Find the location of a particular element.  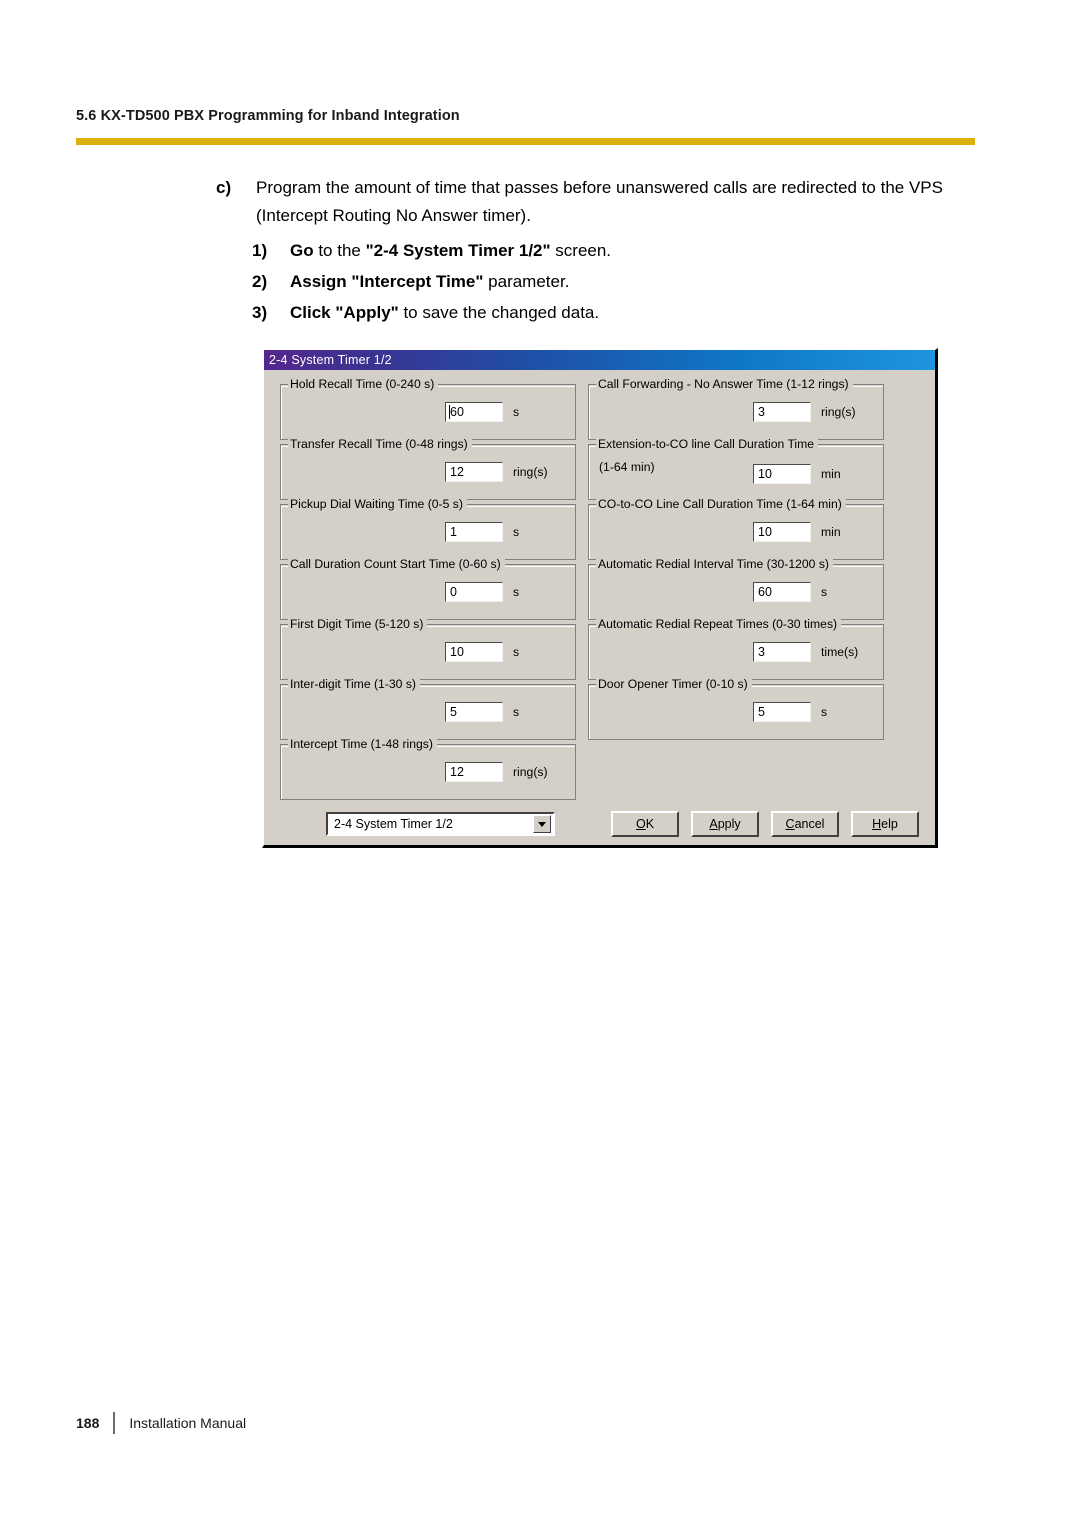

field-row: 0 s is located at coordinates (428, 592).